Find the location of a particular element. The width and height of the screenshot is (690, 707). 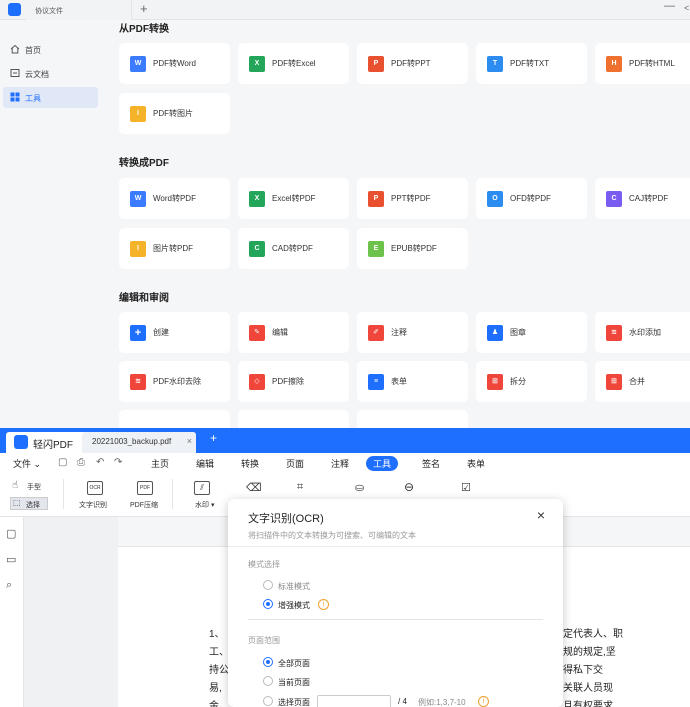

menu-form: 表单 is located at coordinates (476, 463).